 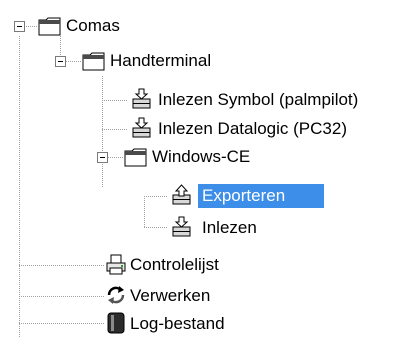 What do you see at coordinates (252, 129) in the screenshot?
I see `tree-node-inlezen-datalogic: Inlezen Datalogic (PC32)` at bounding box center [252, 129].